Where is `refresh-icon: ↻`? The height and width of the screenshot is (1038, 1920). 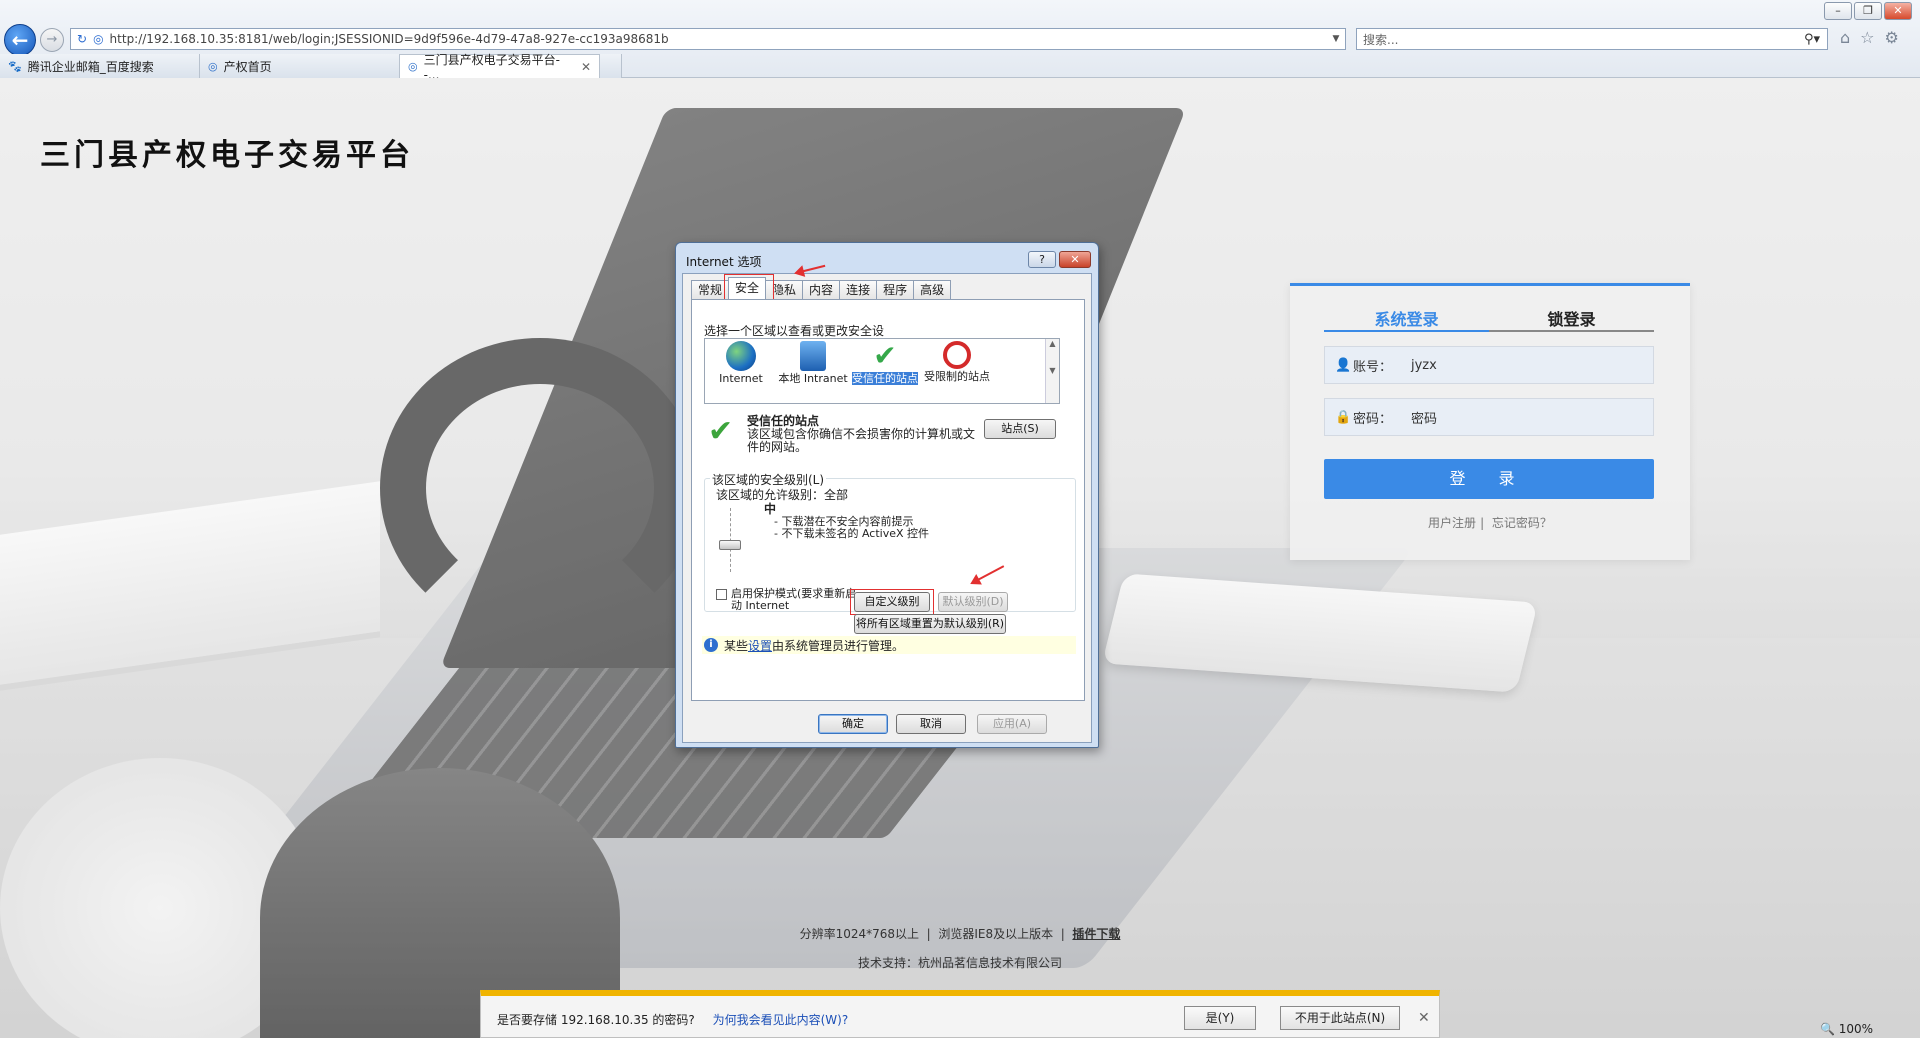 refresh-icon: ↻ is located at coordinates (82, 39).